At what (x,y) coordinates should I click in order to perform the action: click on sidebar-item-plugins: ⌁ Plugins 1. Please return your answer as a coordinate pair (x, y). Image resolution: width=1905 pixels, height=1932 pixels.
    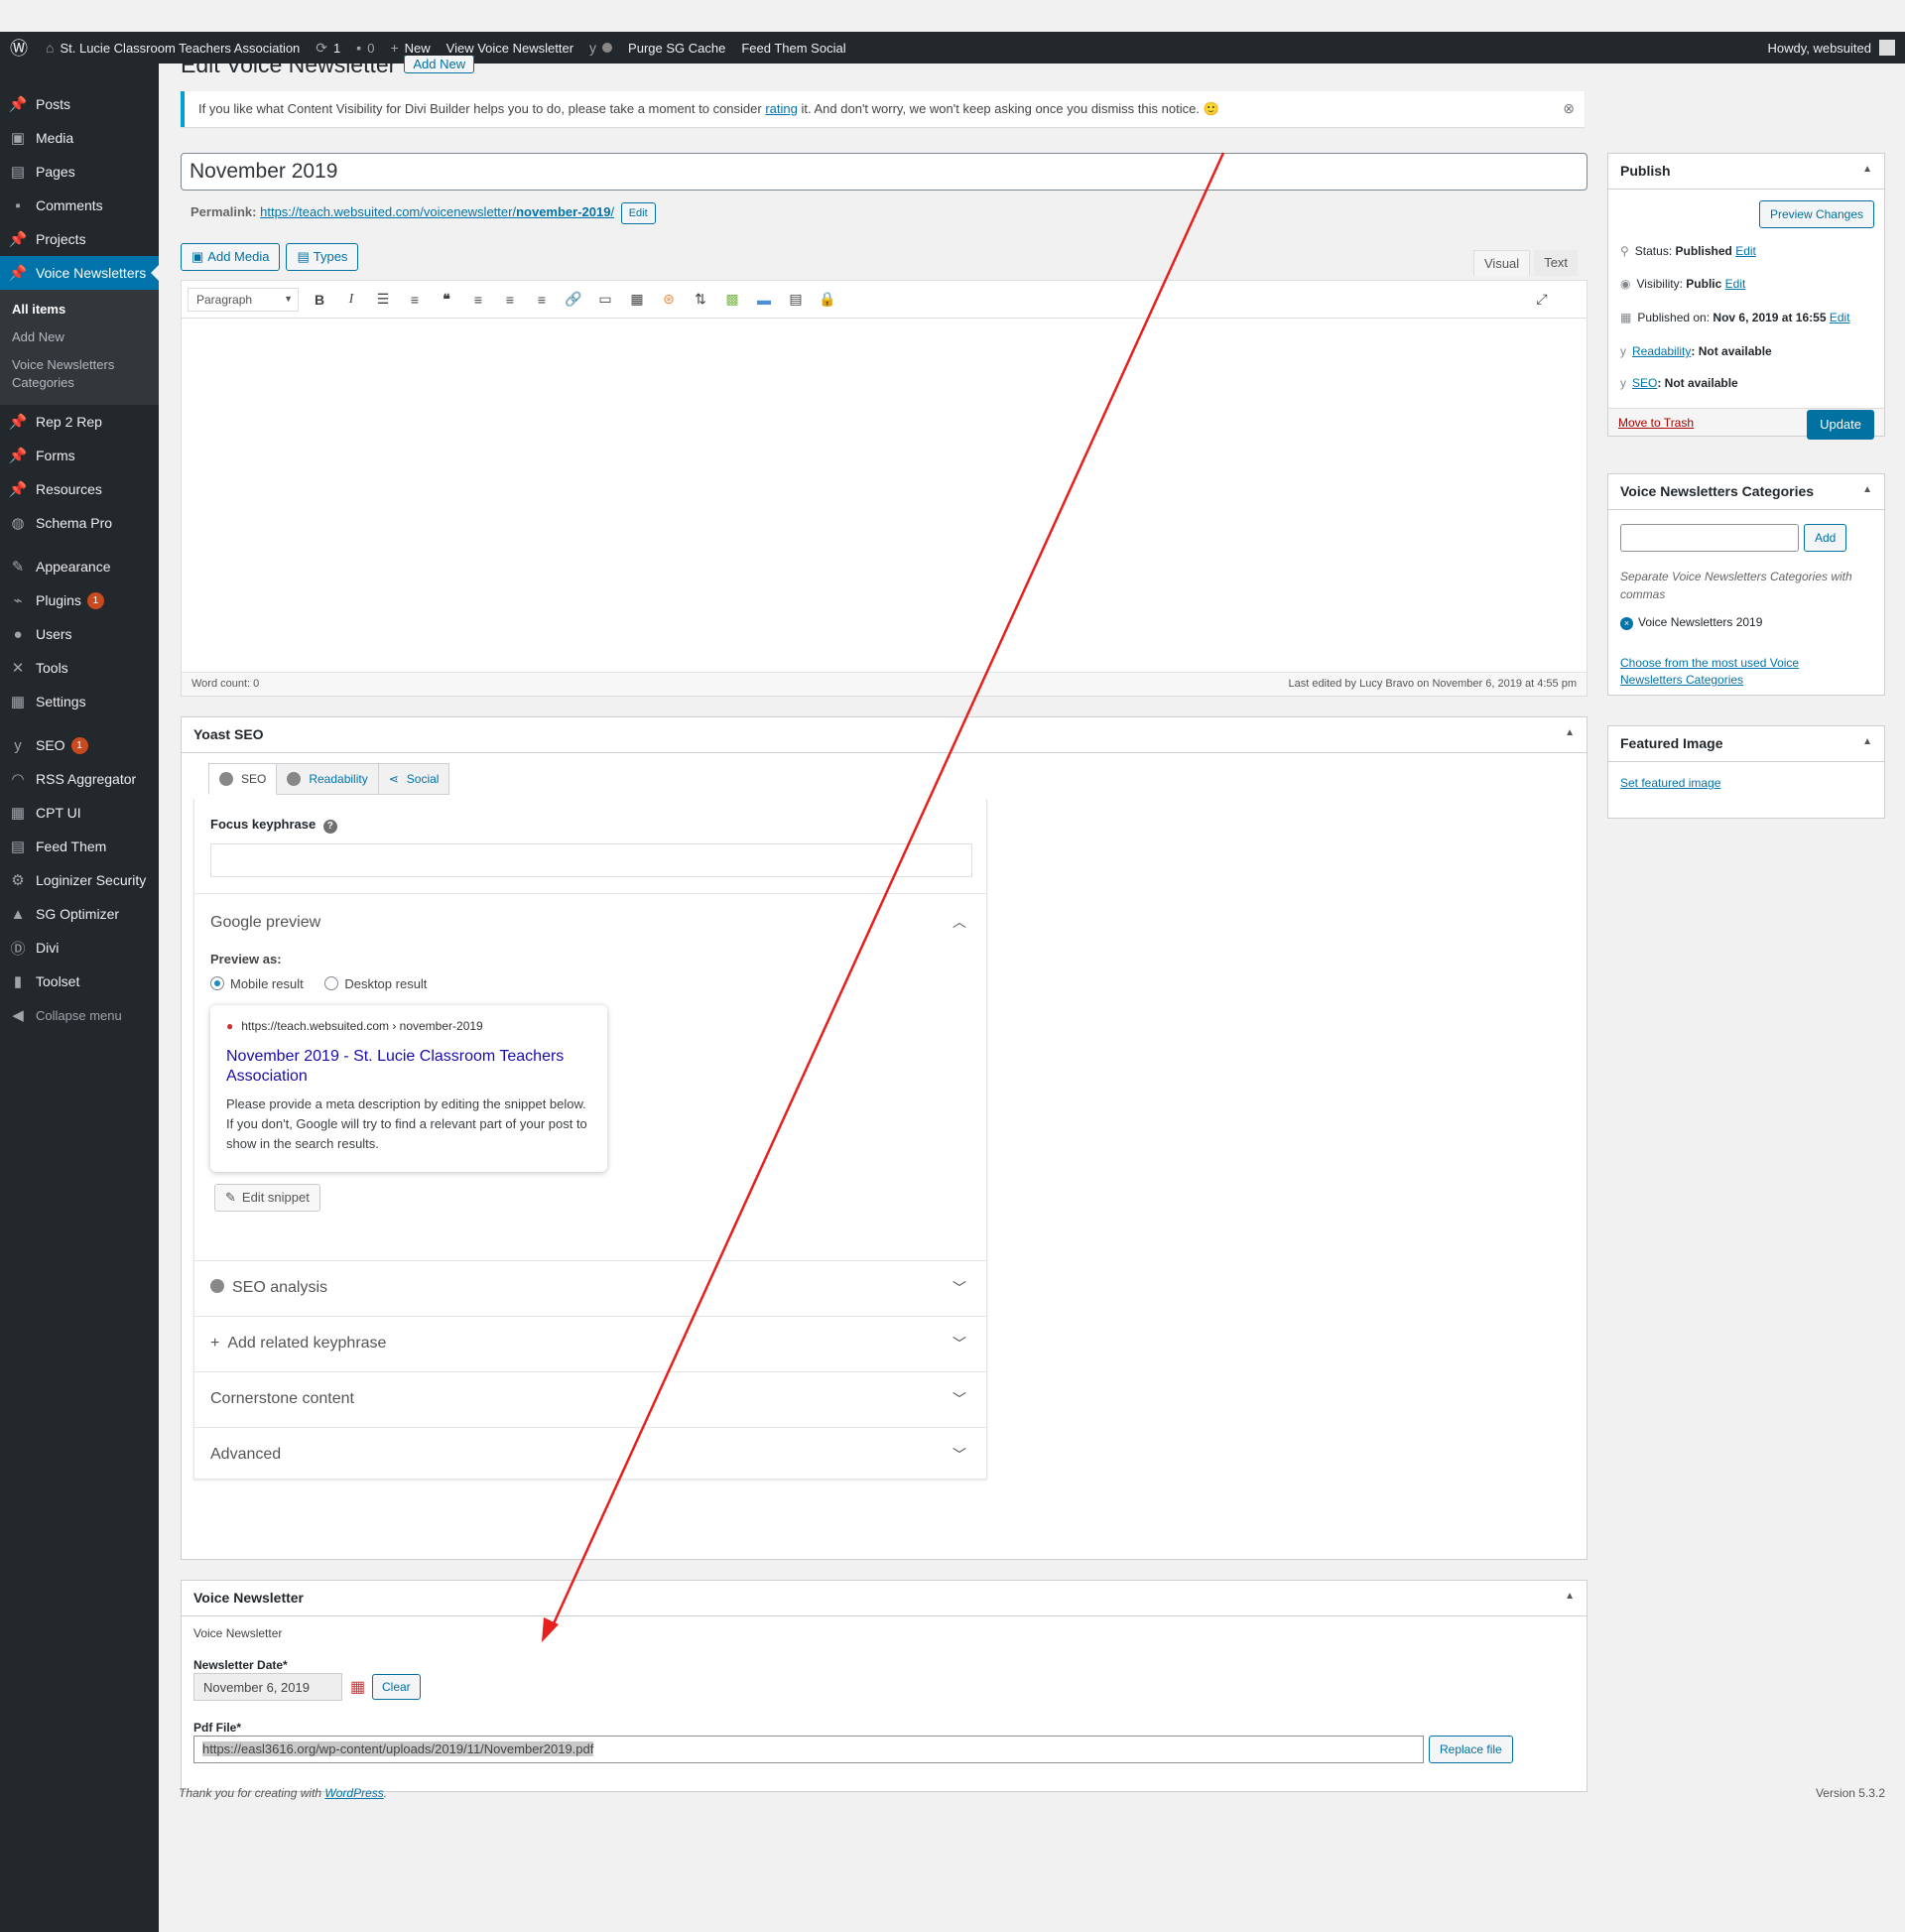
    Looking at the image, I should click on (79, 600).